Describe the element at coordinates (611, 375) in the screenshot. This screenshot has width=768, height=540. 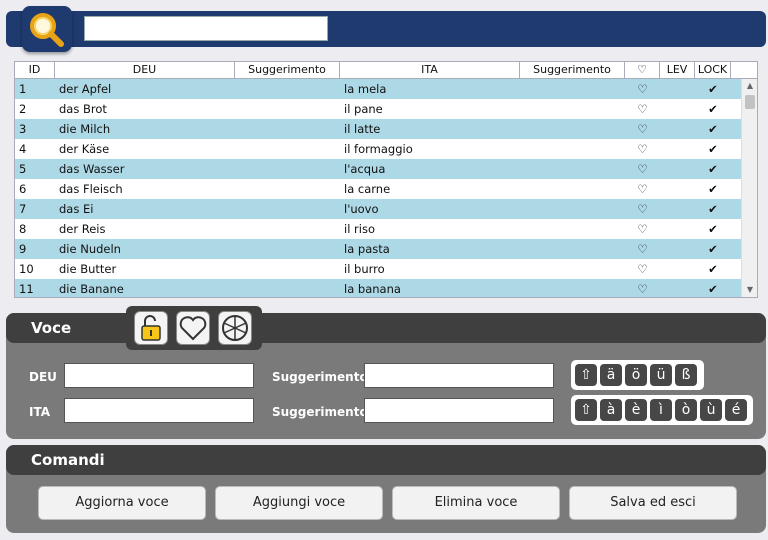
I see `deu-char-button: ä` at that location.